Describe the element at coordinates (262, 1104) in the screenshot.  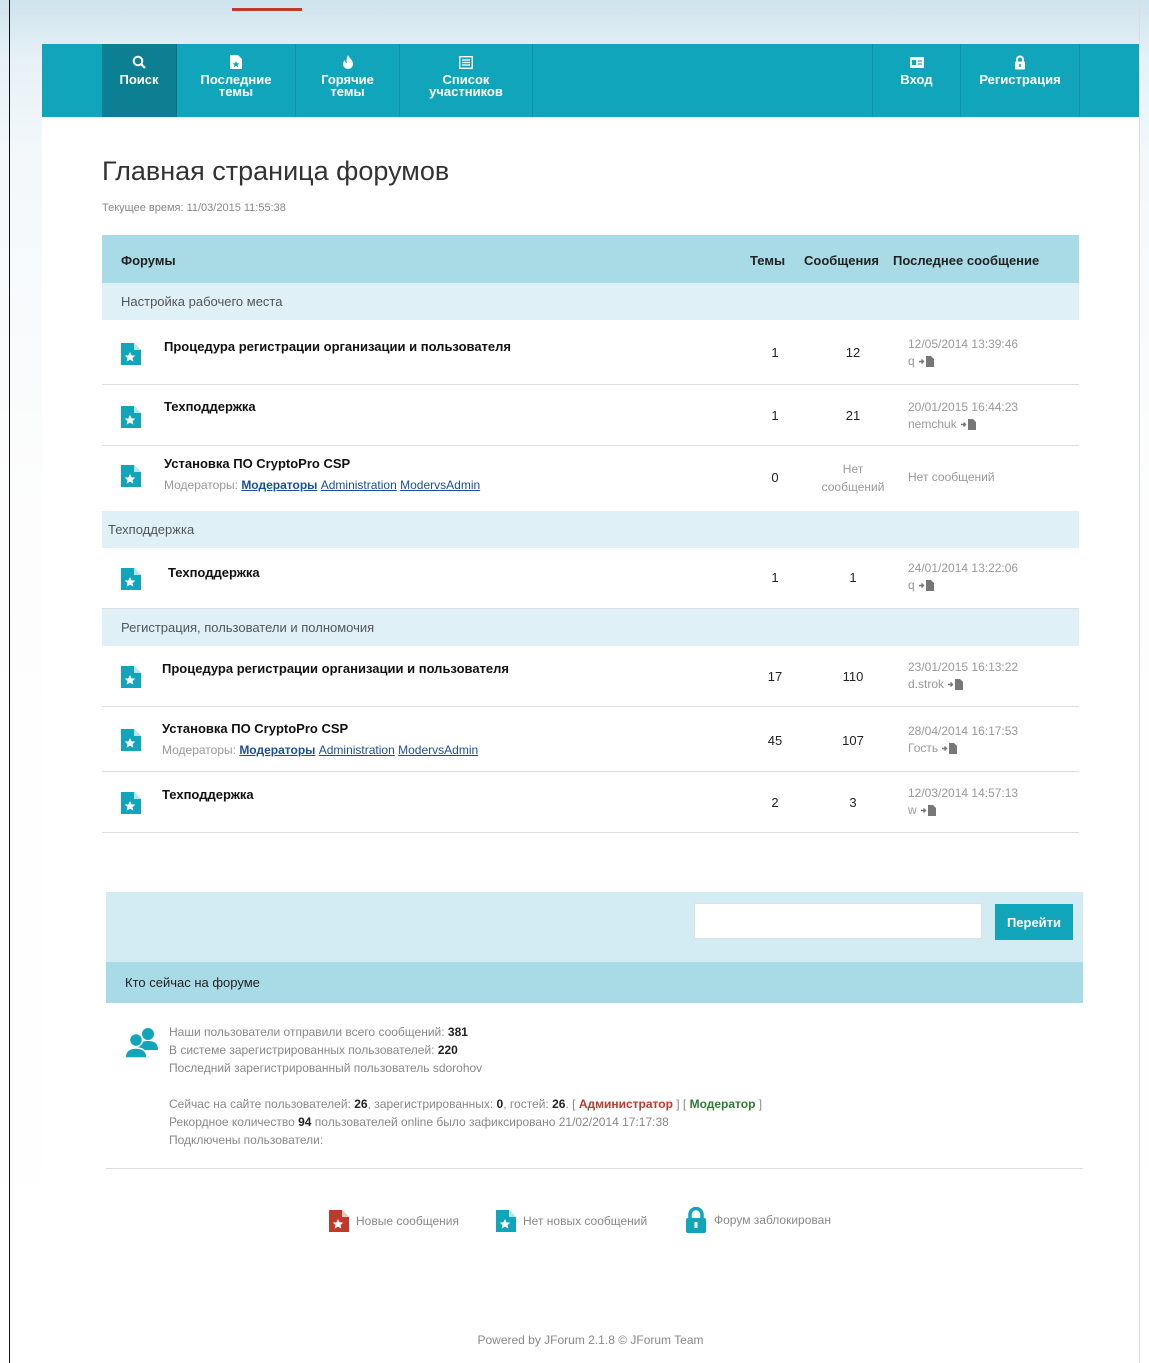
I see `stats-text: Сейчас на сайте пользователей:` at that location.